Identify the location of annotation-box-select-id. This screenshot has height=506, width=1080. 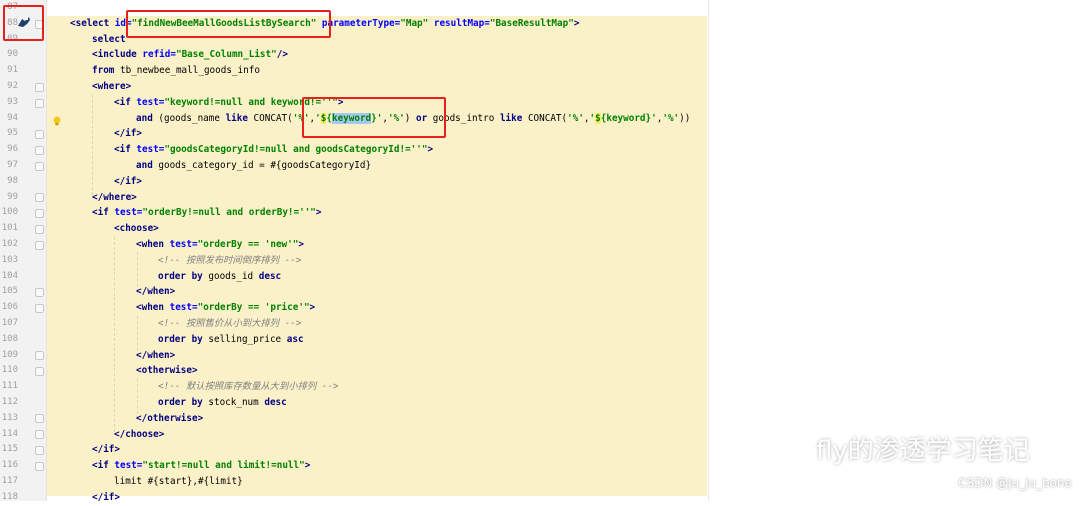
(228, 24).